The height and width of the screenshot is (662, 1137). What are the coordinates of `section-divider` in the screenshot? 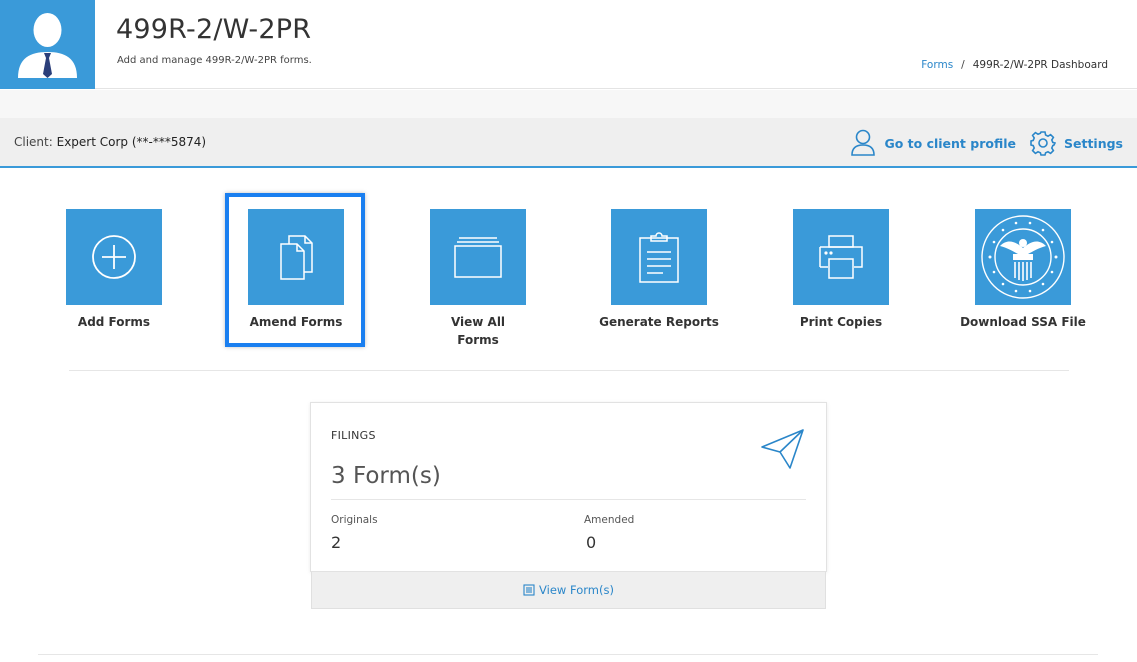 It's located at (569, 370).